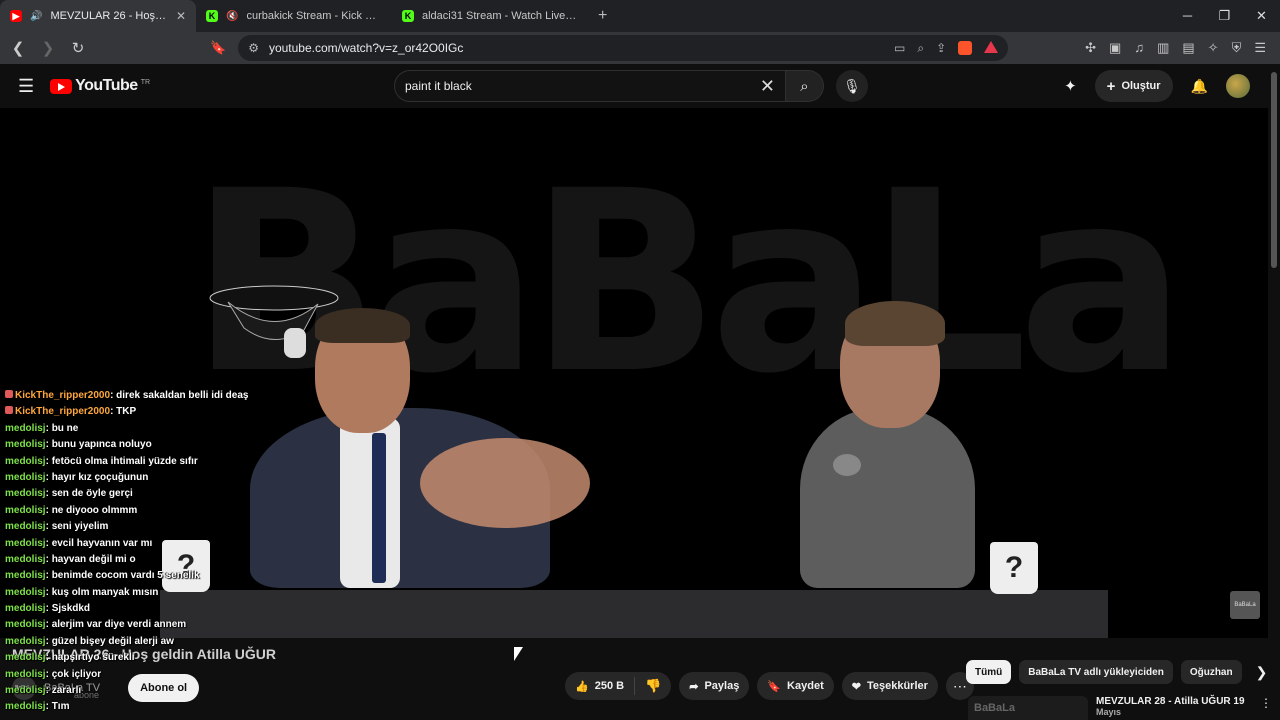 The image size is (1280, 720). What do you see at coordinates (1274, 170) in the screenshot?
I see `scrollbar-thumb` at bounding box center [1274, 170].